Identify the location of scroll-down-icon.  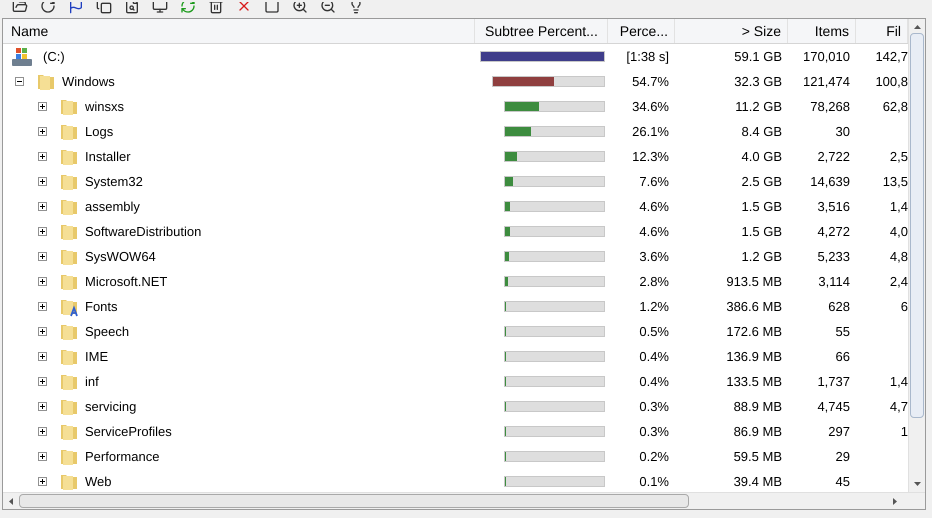
(917, 484).